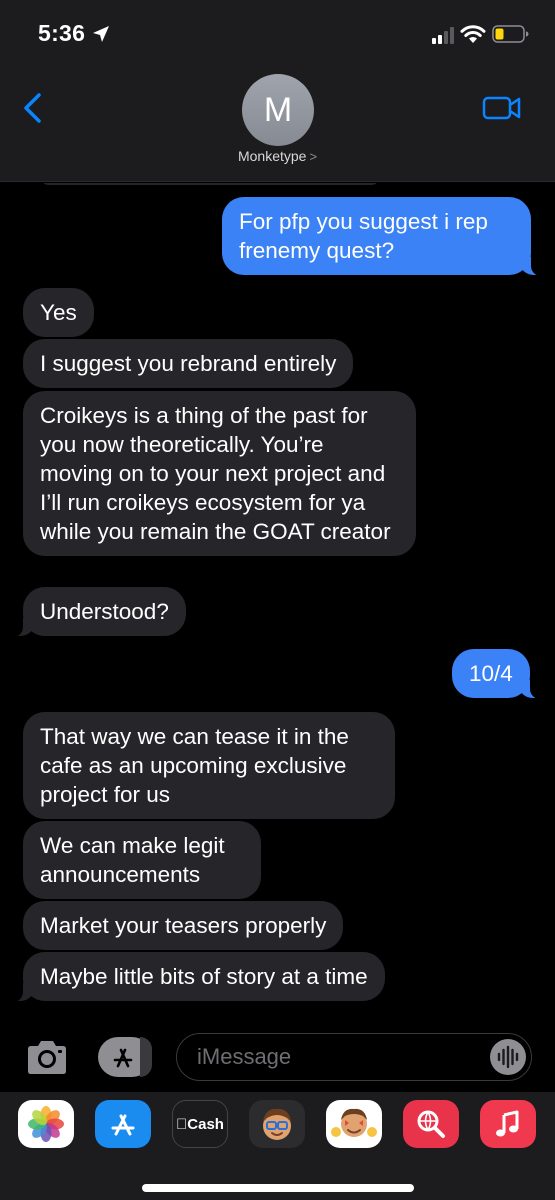  What do you see at coordinates (354, 1124) in the screenshot?
I see `memoji-stickers-icon` at bounding box center [354, 1124].